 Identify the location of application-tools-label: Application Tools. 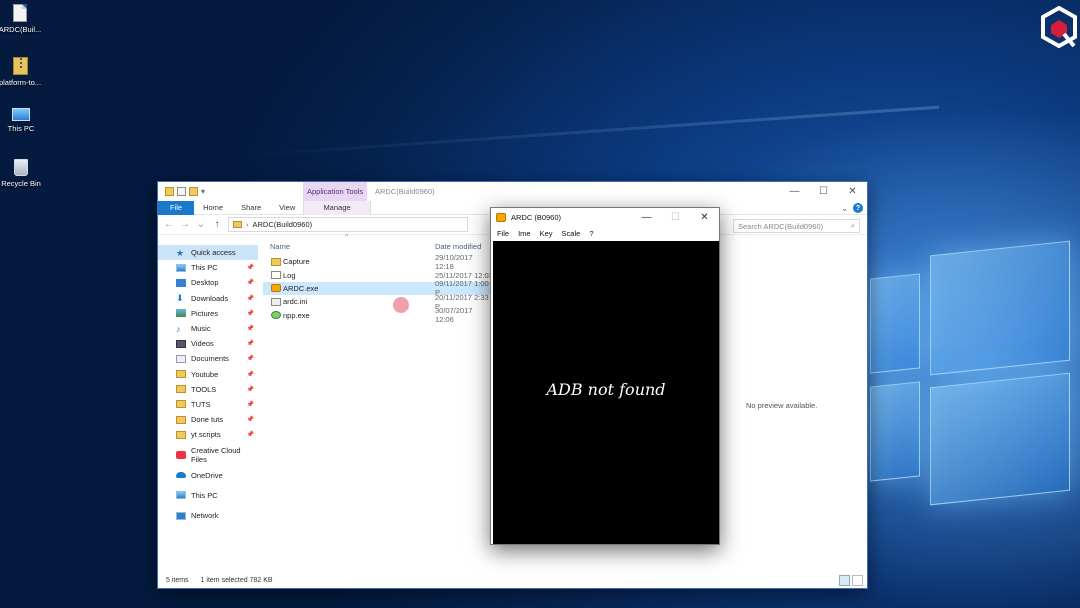
(335, 191).